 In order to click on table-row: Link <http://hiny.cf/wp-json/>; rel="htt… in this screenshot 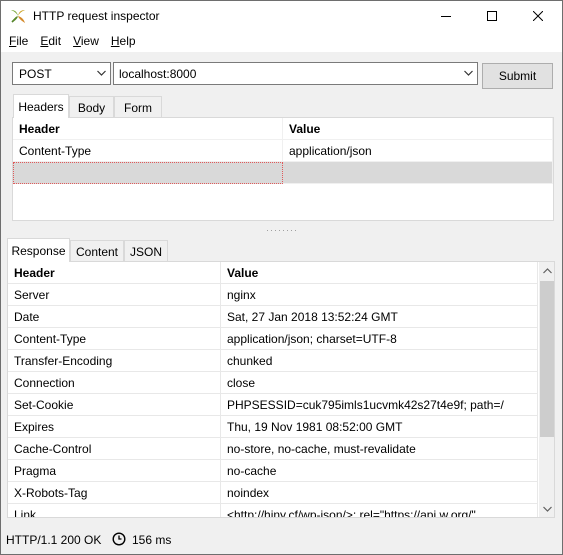, I will do `click(273, 510)`.